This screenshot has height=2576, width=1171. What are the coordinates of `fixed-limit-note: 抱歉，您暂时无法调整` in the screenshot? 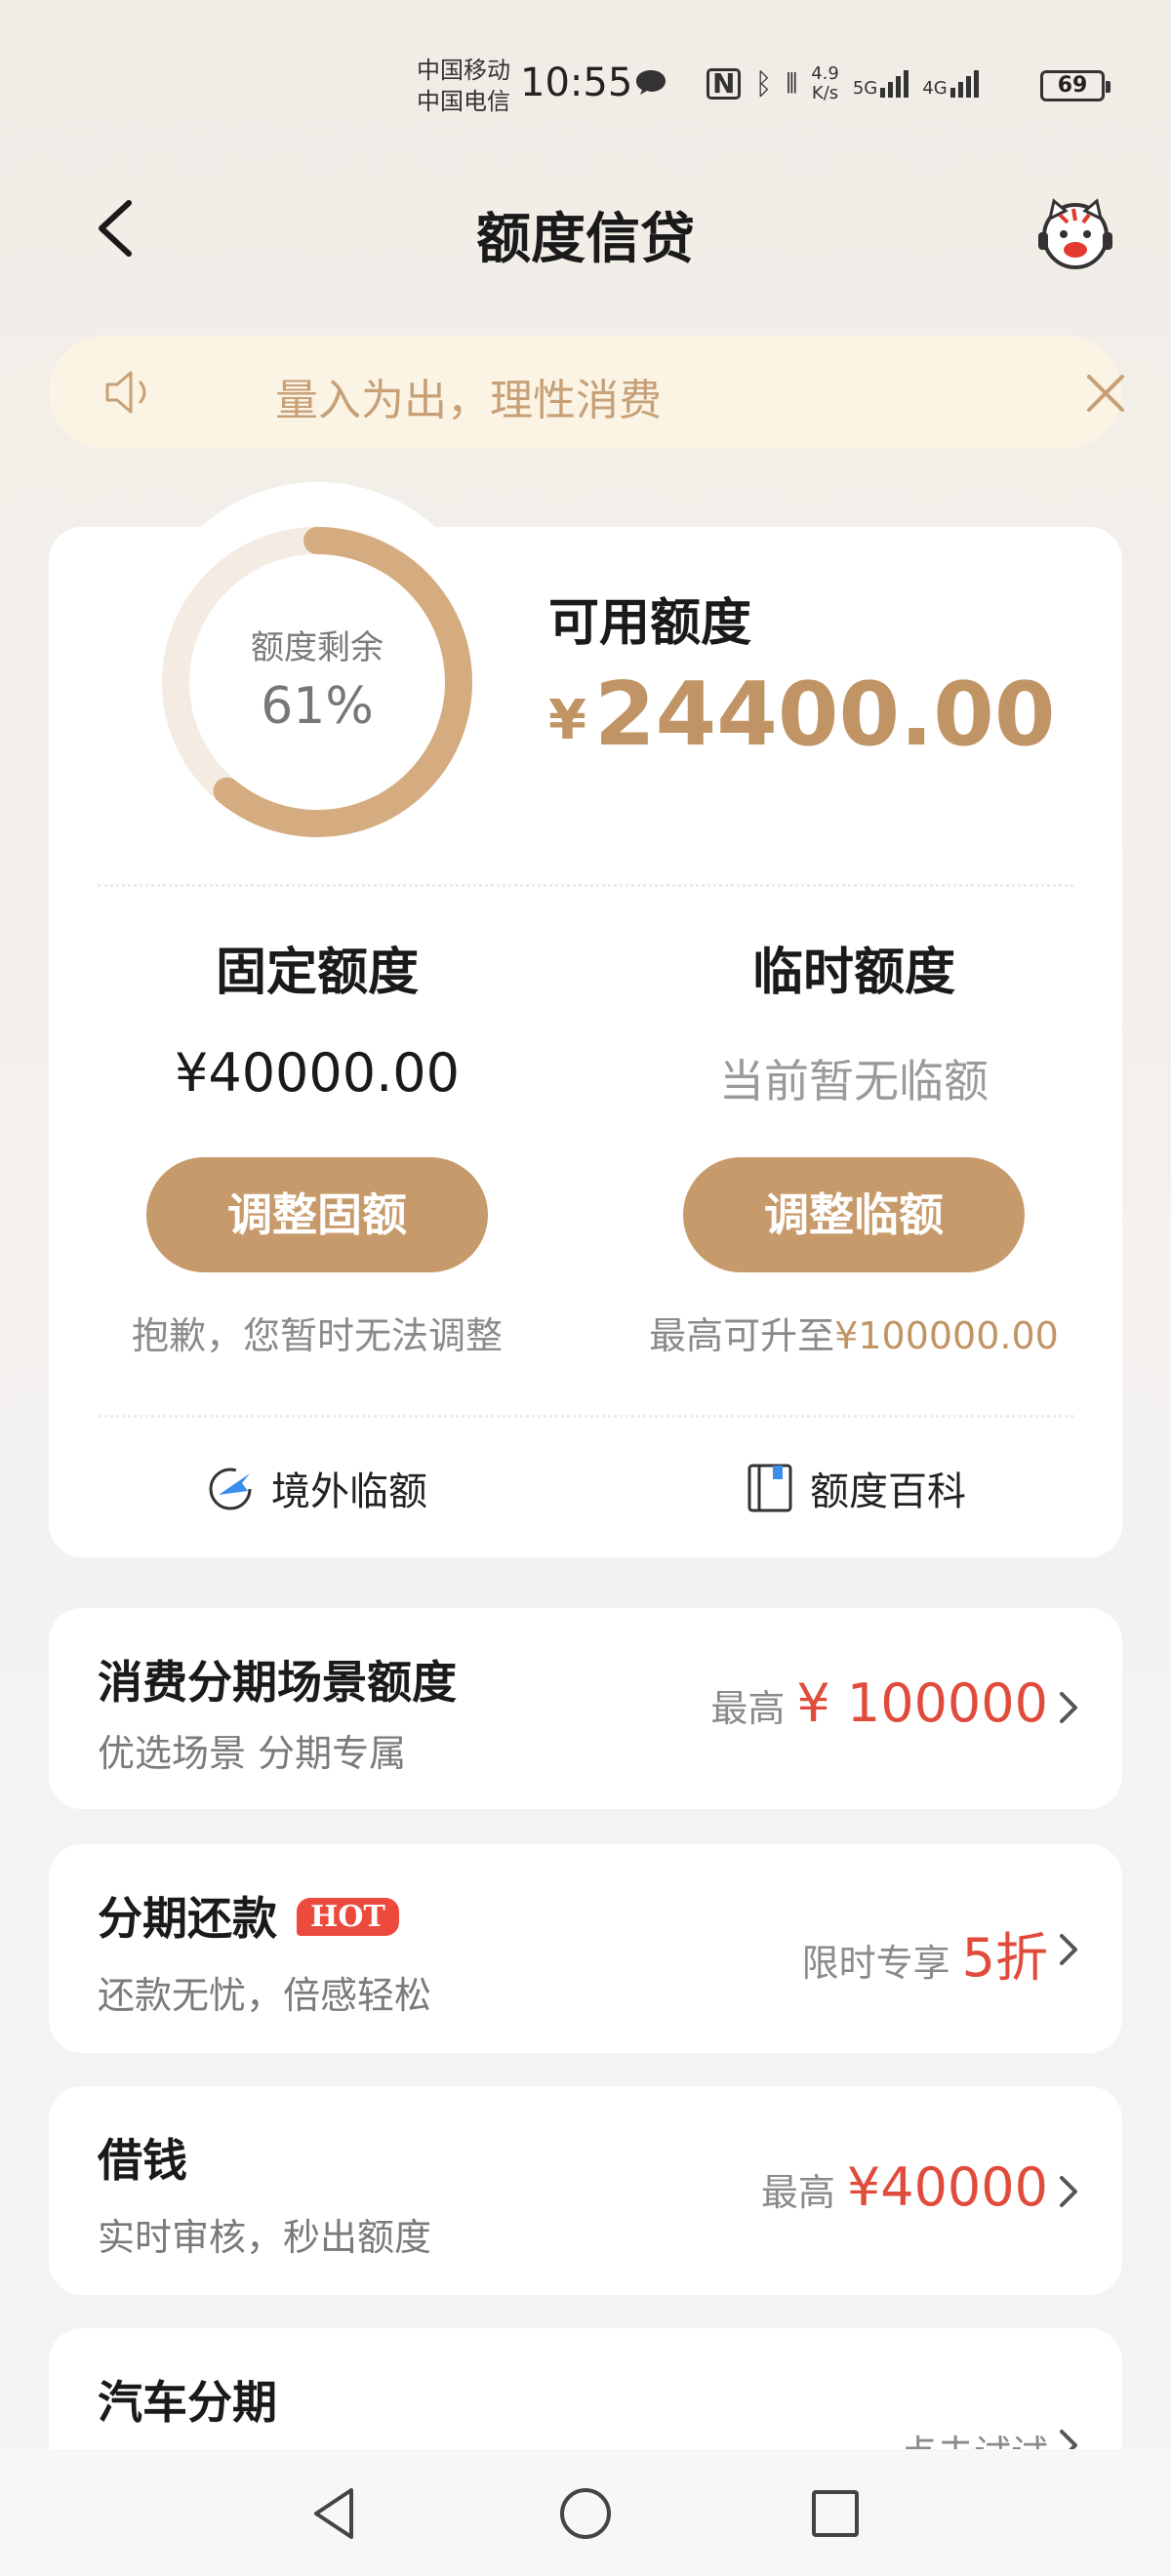 It's located at (317, 1332).